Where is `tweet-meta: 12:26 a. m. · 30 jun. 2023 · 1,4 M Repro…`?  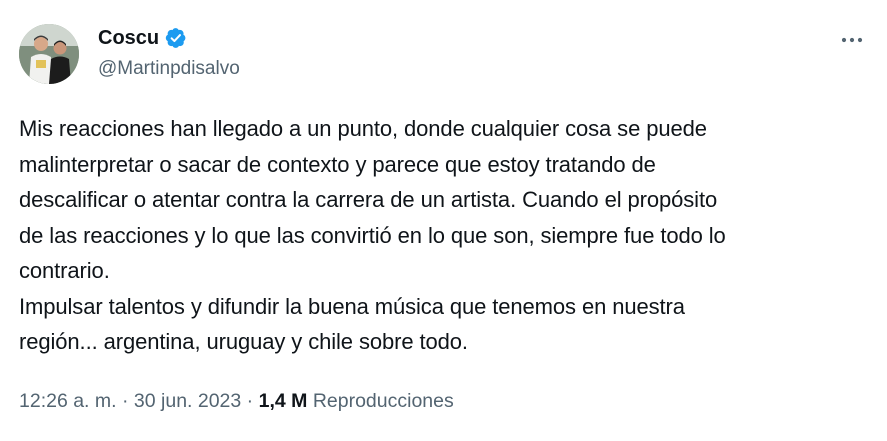 tweet-meta: 12:26 a. m. · 30 jun. 2023 · 1,4 M Repro… is located at coordinates (236, 401).